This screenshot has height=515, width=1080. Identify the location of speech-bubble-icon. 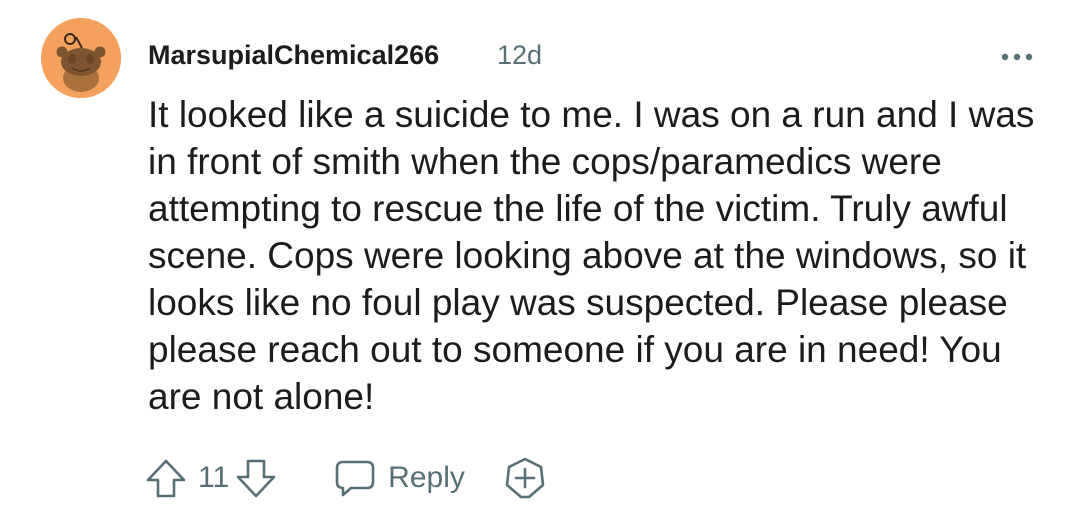
(355, 478).